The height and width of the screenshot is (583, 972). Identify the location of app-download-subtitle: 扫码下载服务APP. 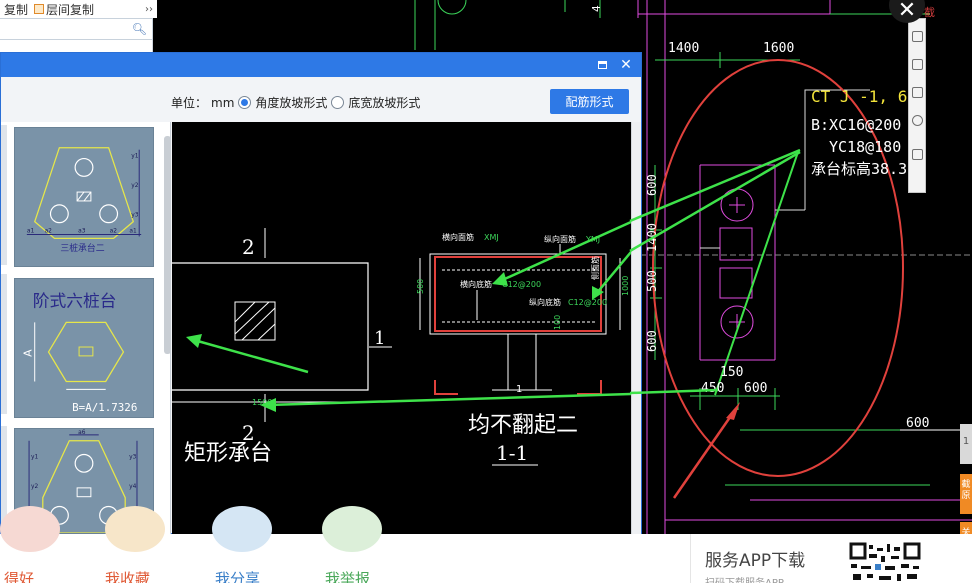
(744, 578).